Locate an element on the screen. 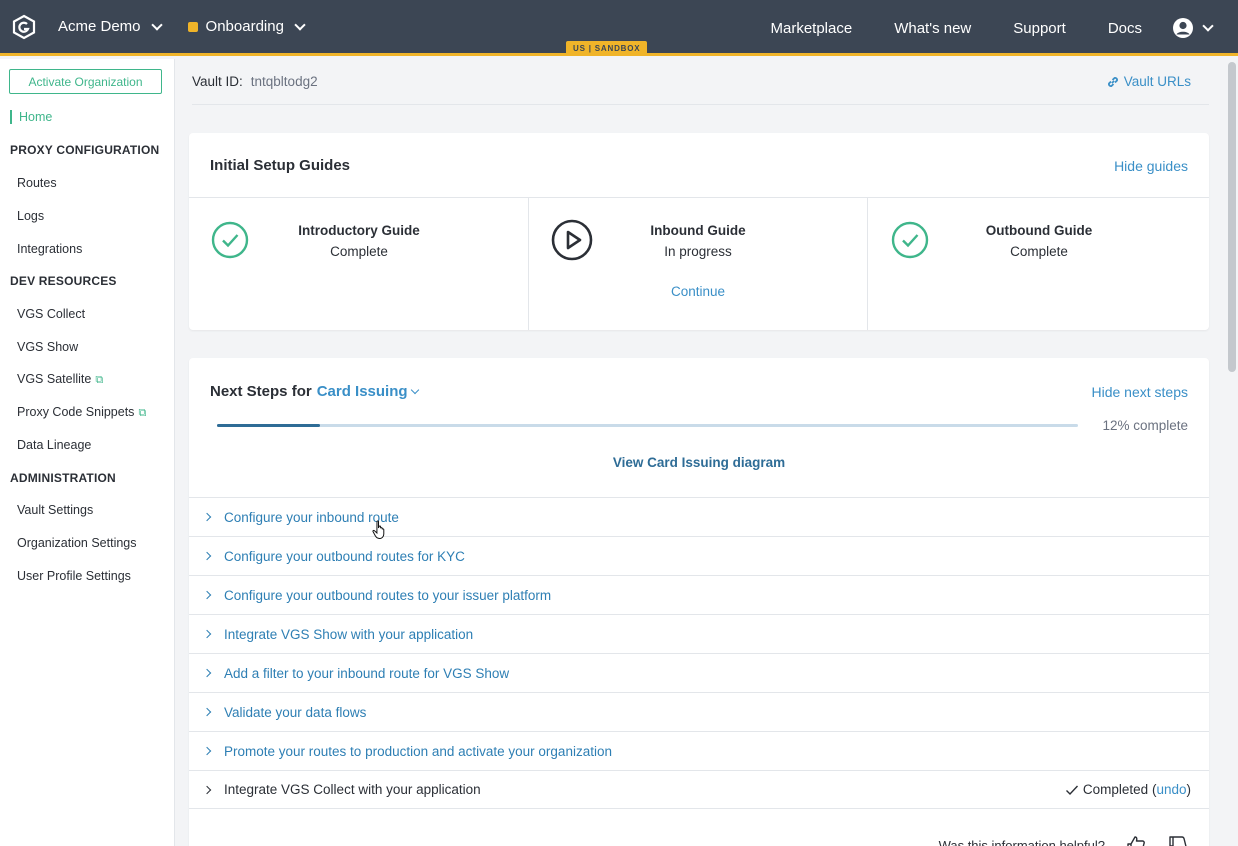  guide-inbound: Inbound Guide In progress Continue is located at coordinates (698, 264).